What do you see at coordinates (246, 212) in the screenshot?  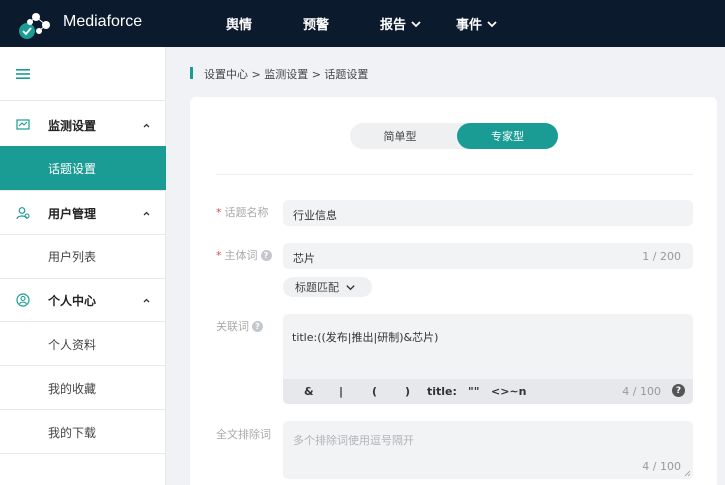 I see `label-text: 话题名称` at bounding box center [246, 212].